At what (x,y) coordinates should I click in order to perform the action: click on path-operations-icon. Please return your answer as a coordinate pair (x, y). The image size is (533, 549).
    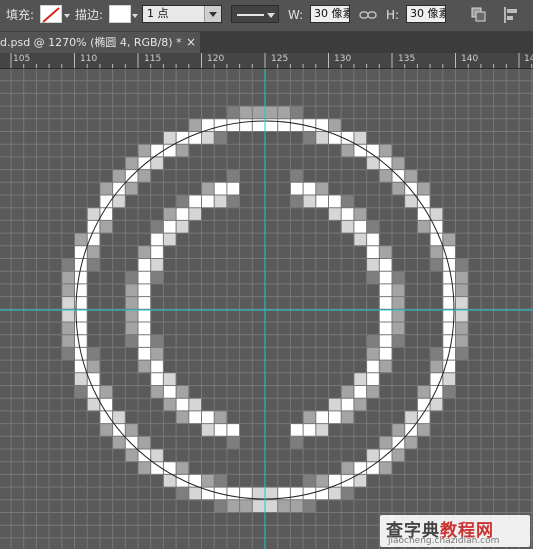
    Looking at the image, I should click on (479, 15).